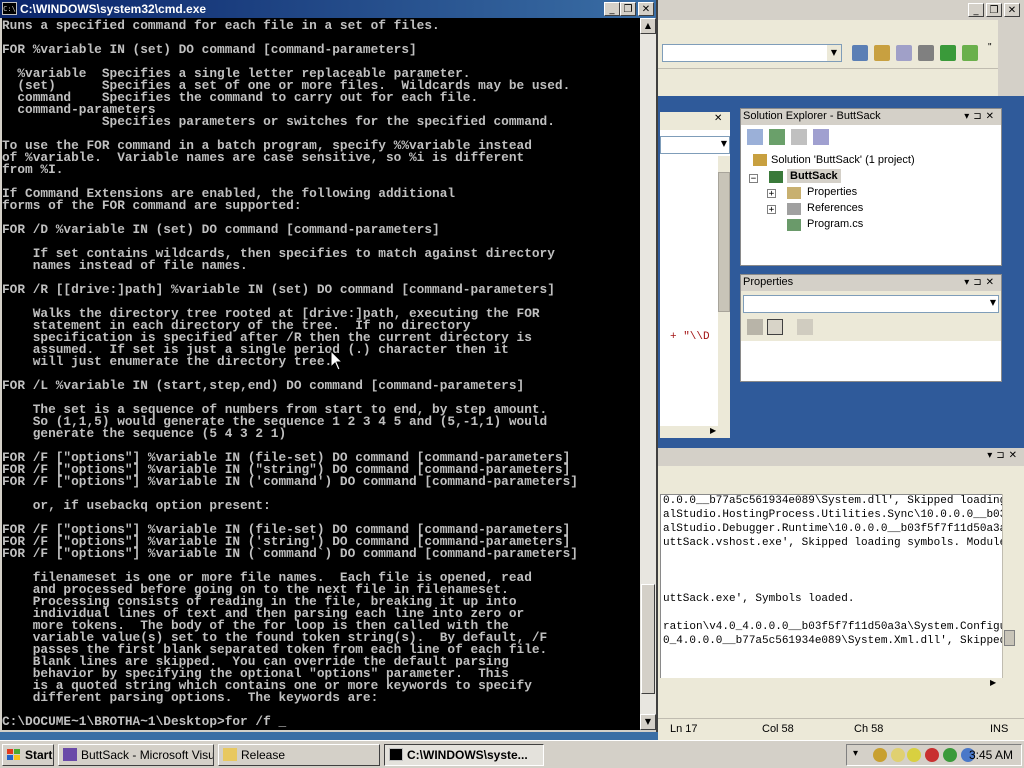 This screenshot has height=768, width=1024. What do you see at coordinates (9, 8) in the screenshot?
I see `console-icon: C:\` at bounding box center [9, 8].